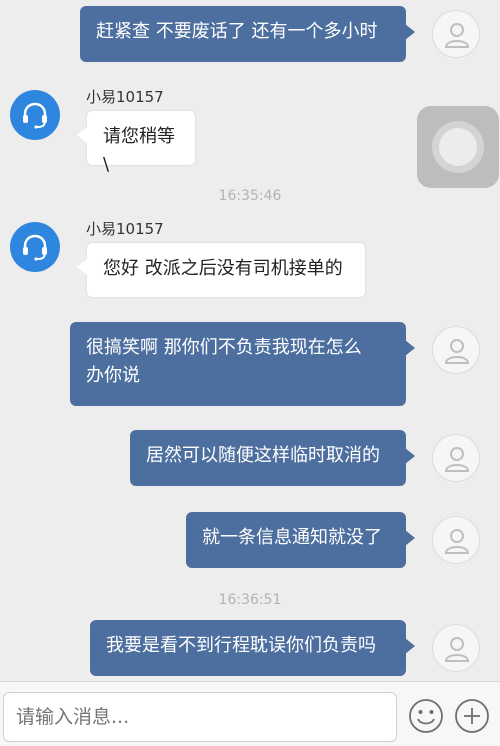 The height and width of the screenshot is (746, 500). I want to click on message-input-bar, so click(250, 713).